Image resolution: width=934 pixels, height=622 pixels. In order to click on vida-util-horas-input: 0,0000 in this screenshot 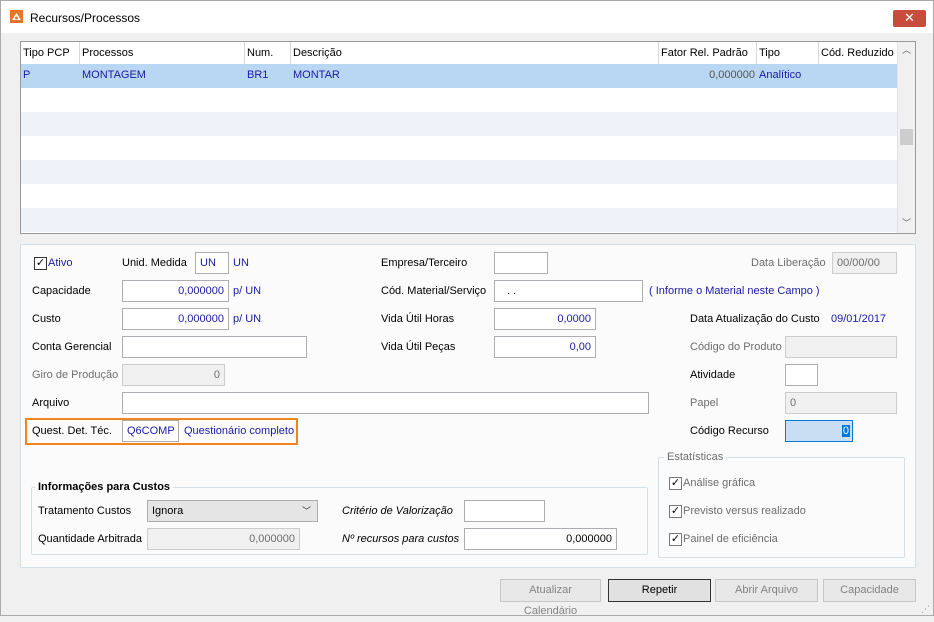, I will do `click(545, 319)`.